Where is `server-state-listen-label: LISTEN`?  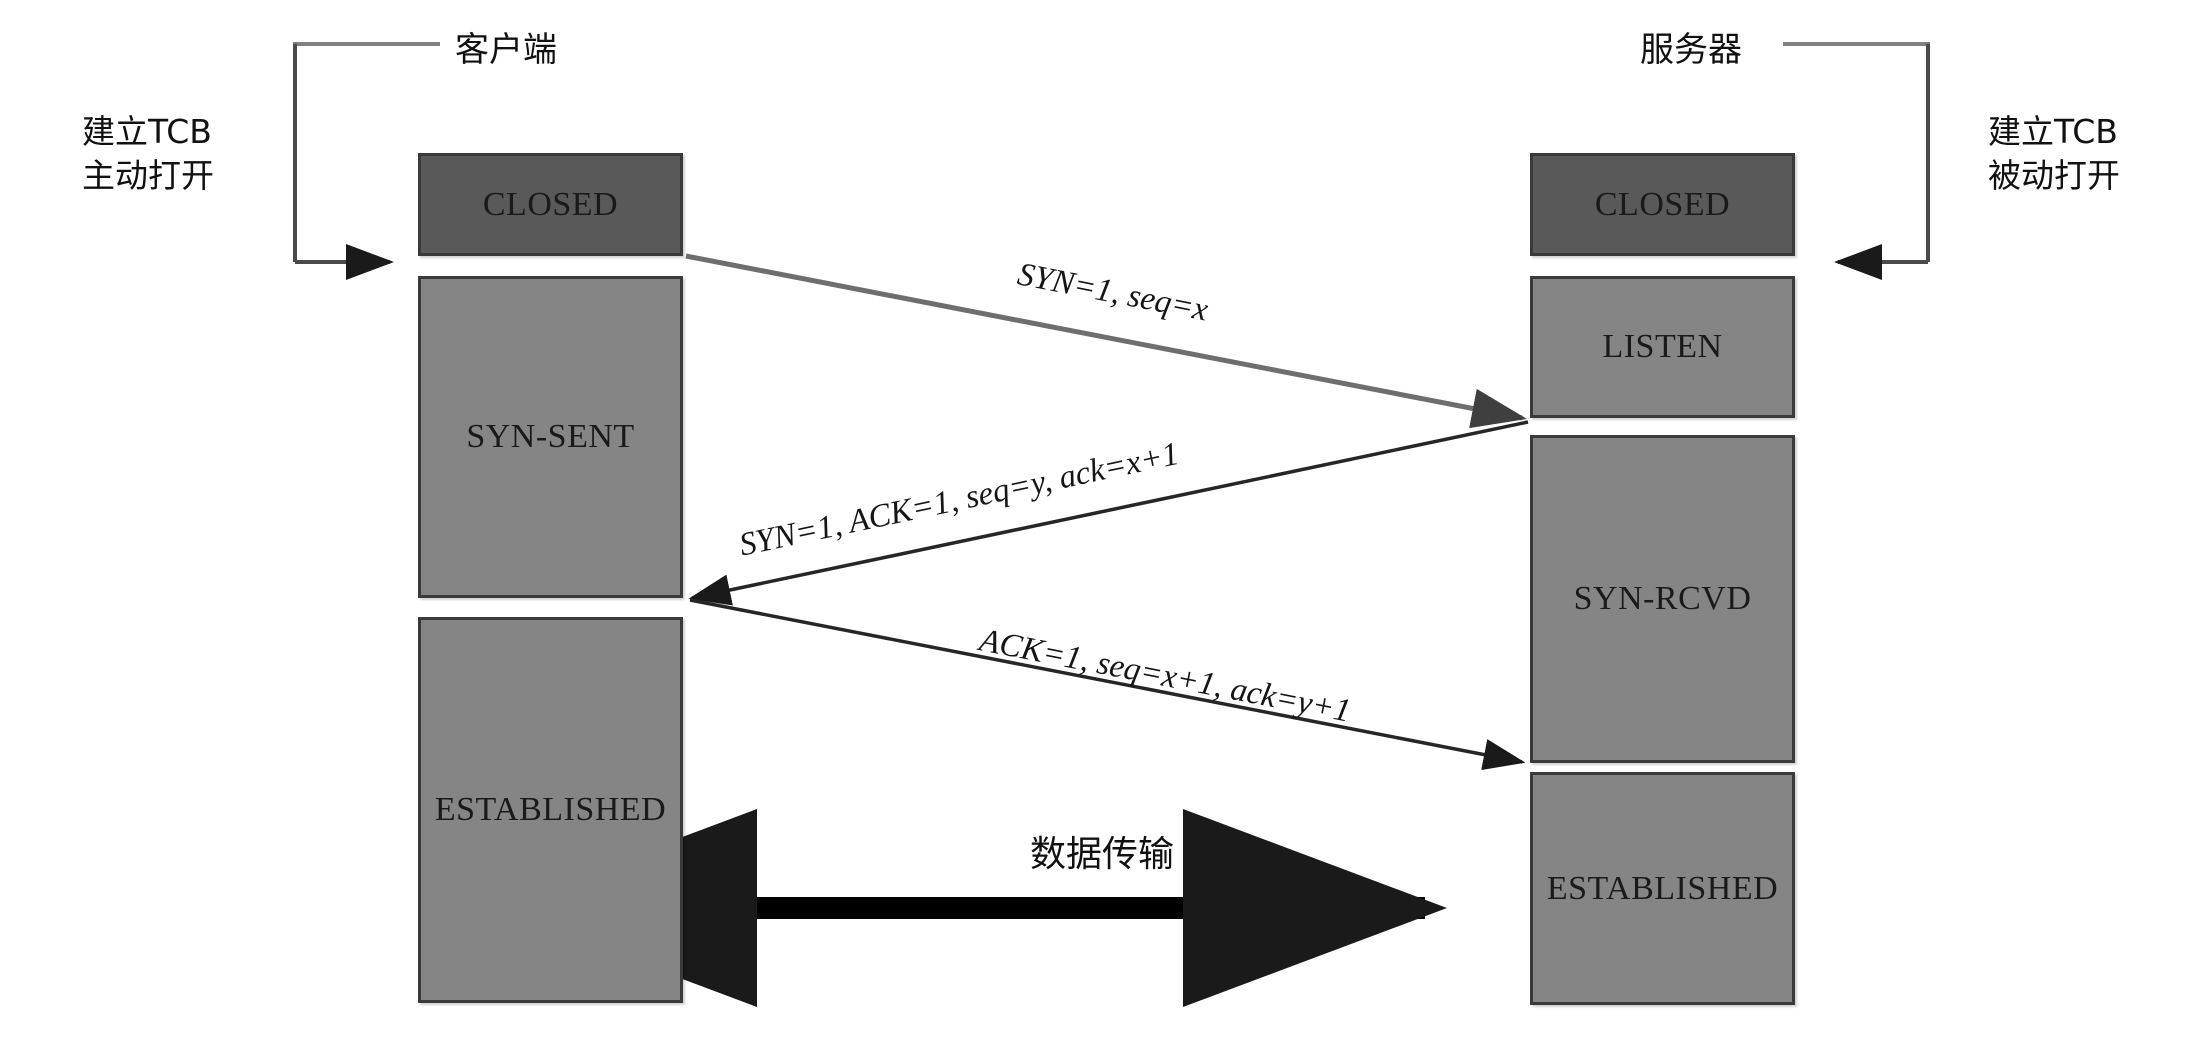
server-state-listen-label: LISTEN is located at coordinates (1662, 346).